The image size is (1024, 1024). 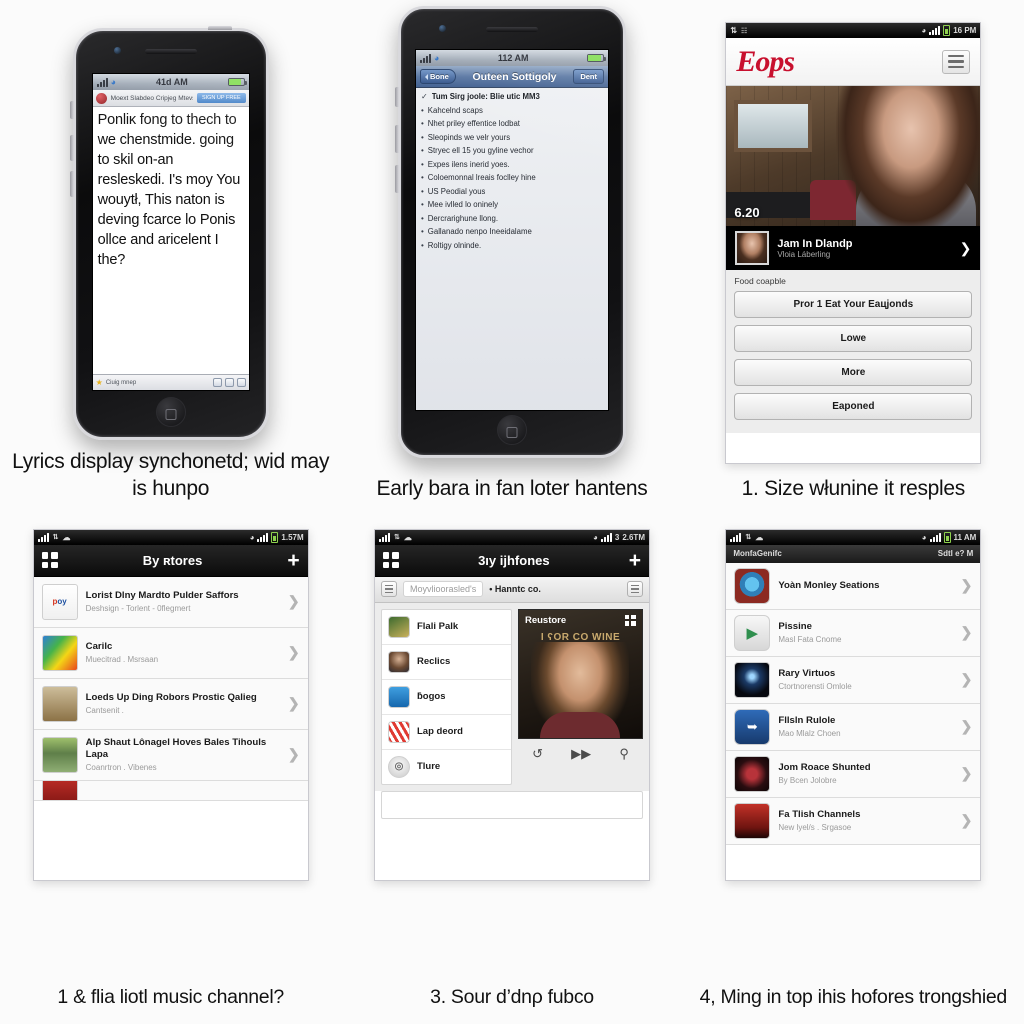 What do you see at coordinates (853, 156) in the screenshot?
I see `hero-image: 6.20` at bounding box center [853, 156].